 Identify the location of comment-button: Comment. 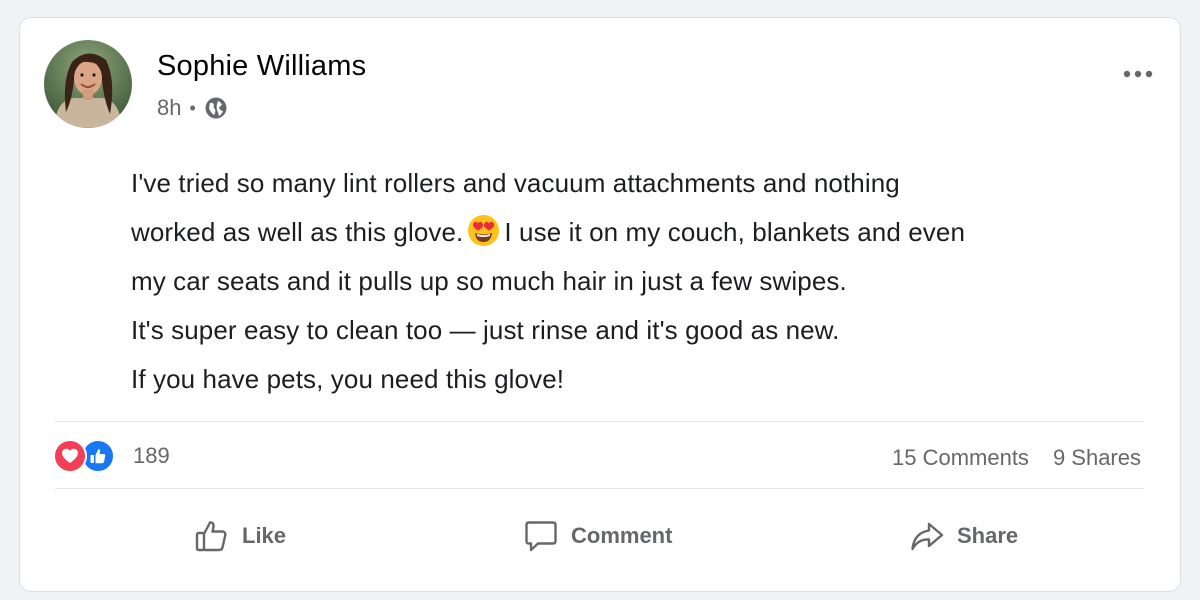
(597, 536).